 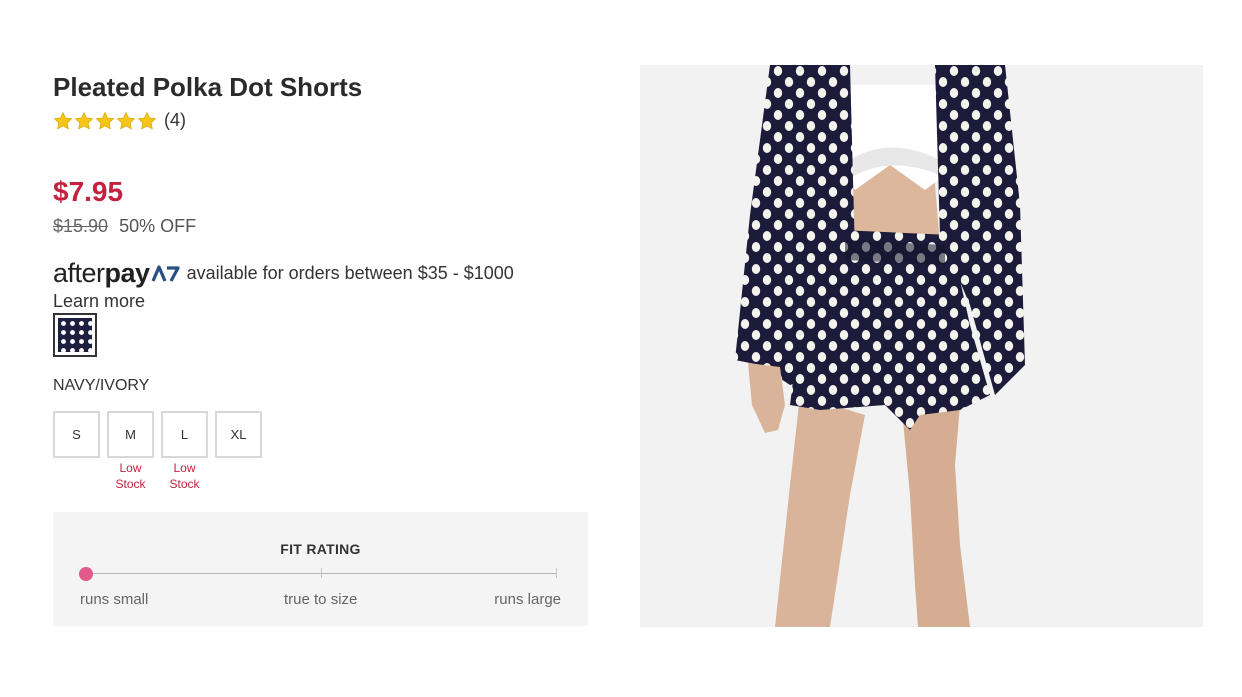 I want to click on size-button-l: L, so click(x=184, y=434).